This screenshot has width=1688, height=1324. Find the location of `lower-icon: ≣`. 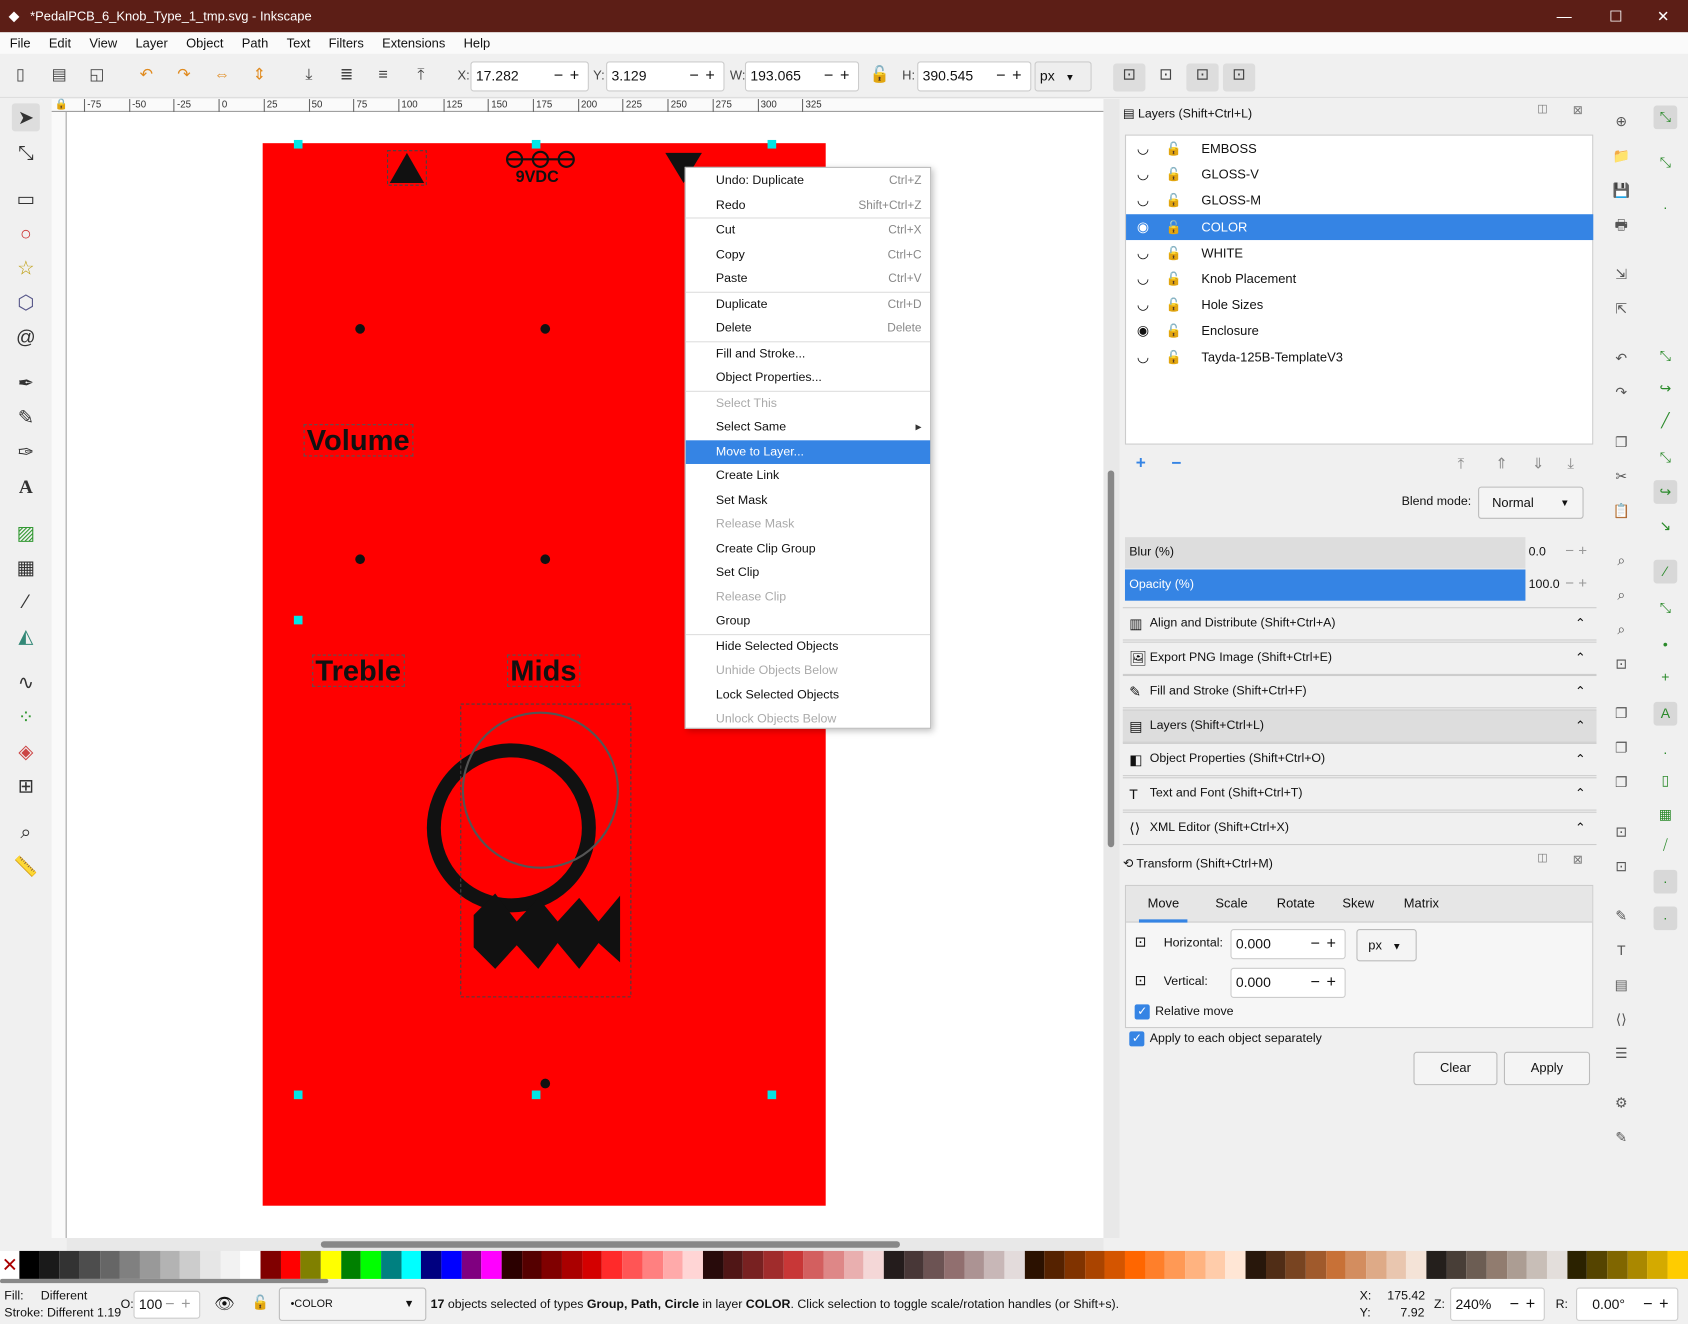

lower-icon: ≣ is located at coordinates (347, 76).